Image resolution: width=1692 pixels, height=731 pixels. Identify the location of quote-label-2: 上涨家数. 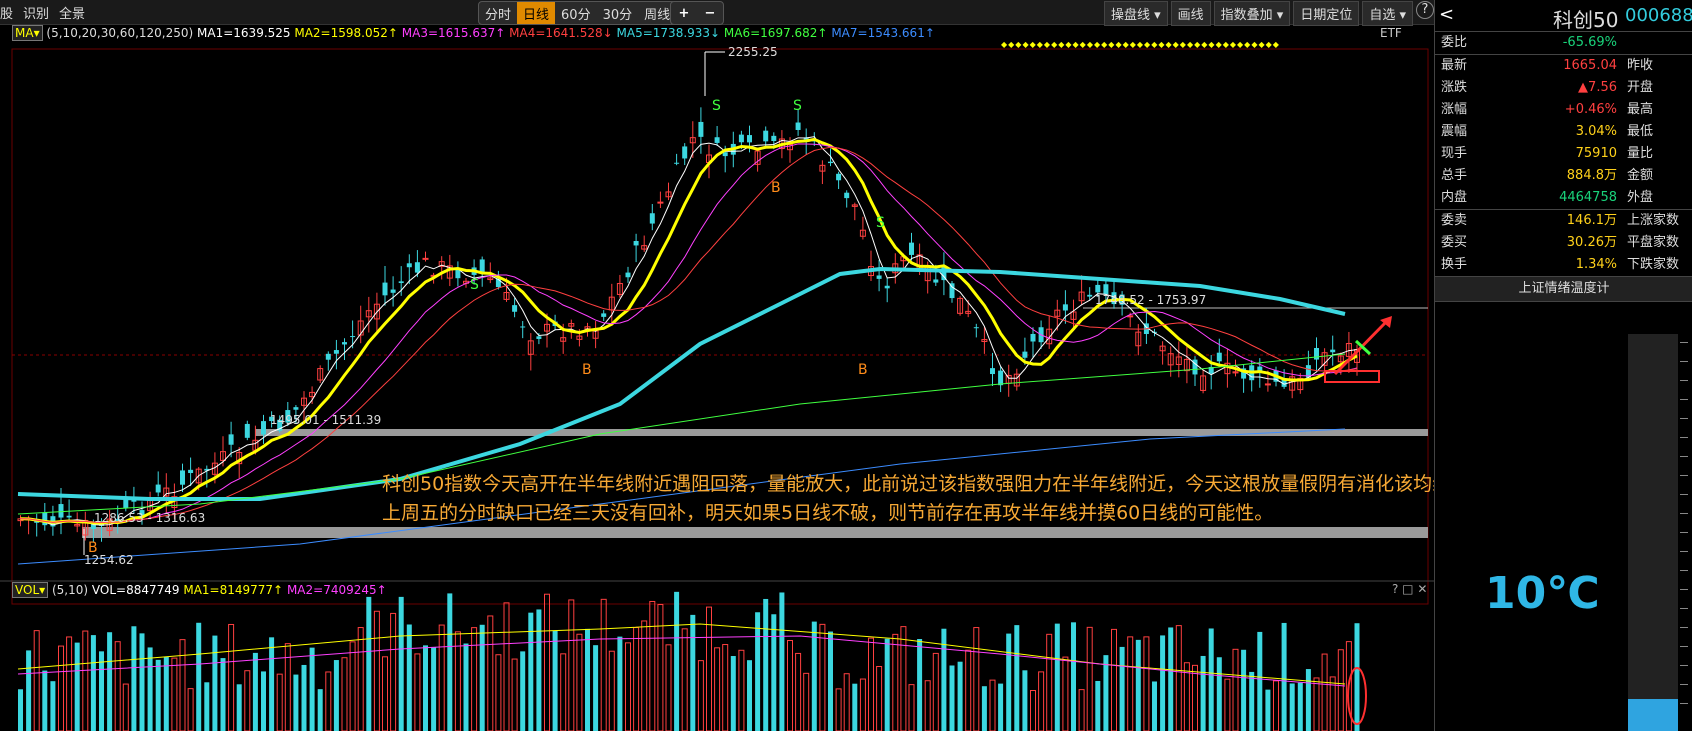
(1653, 220).